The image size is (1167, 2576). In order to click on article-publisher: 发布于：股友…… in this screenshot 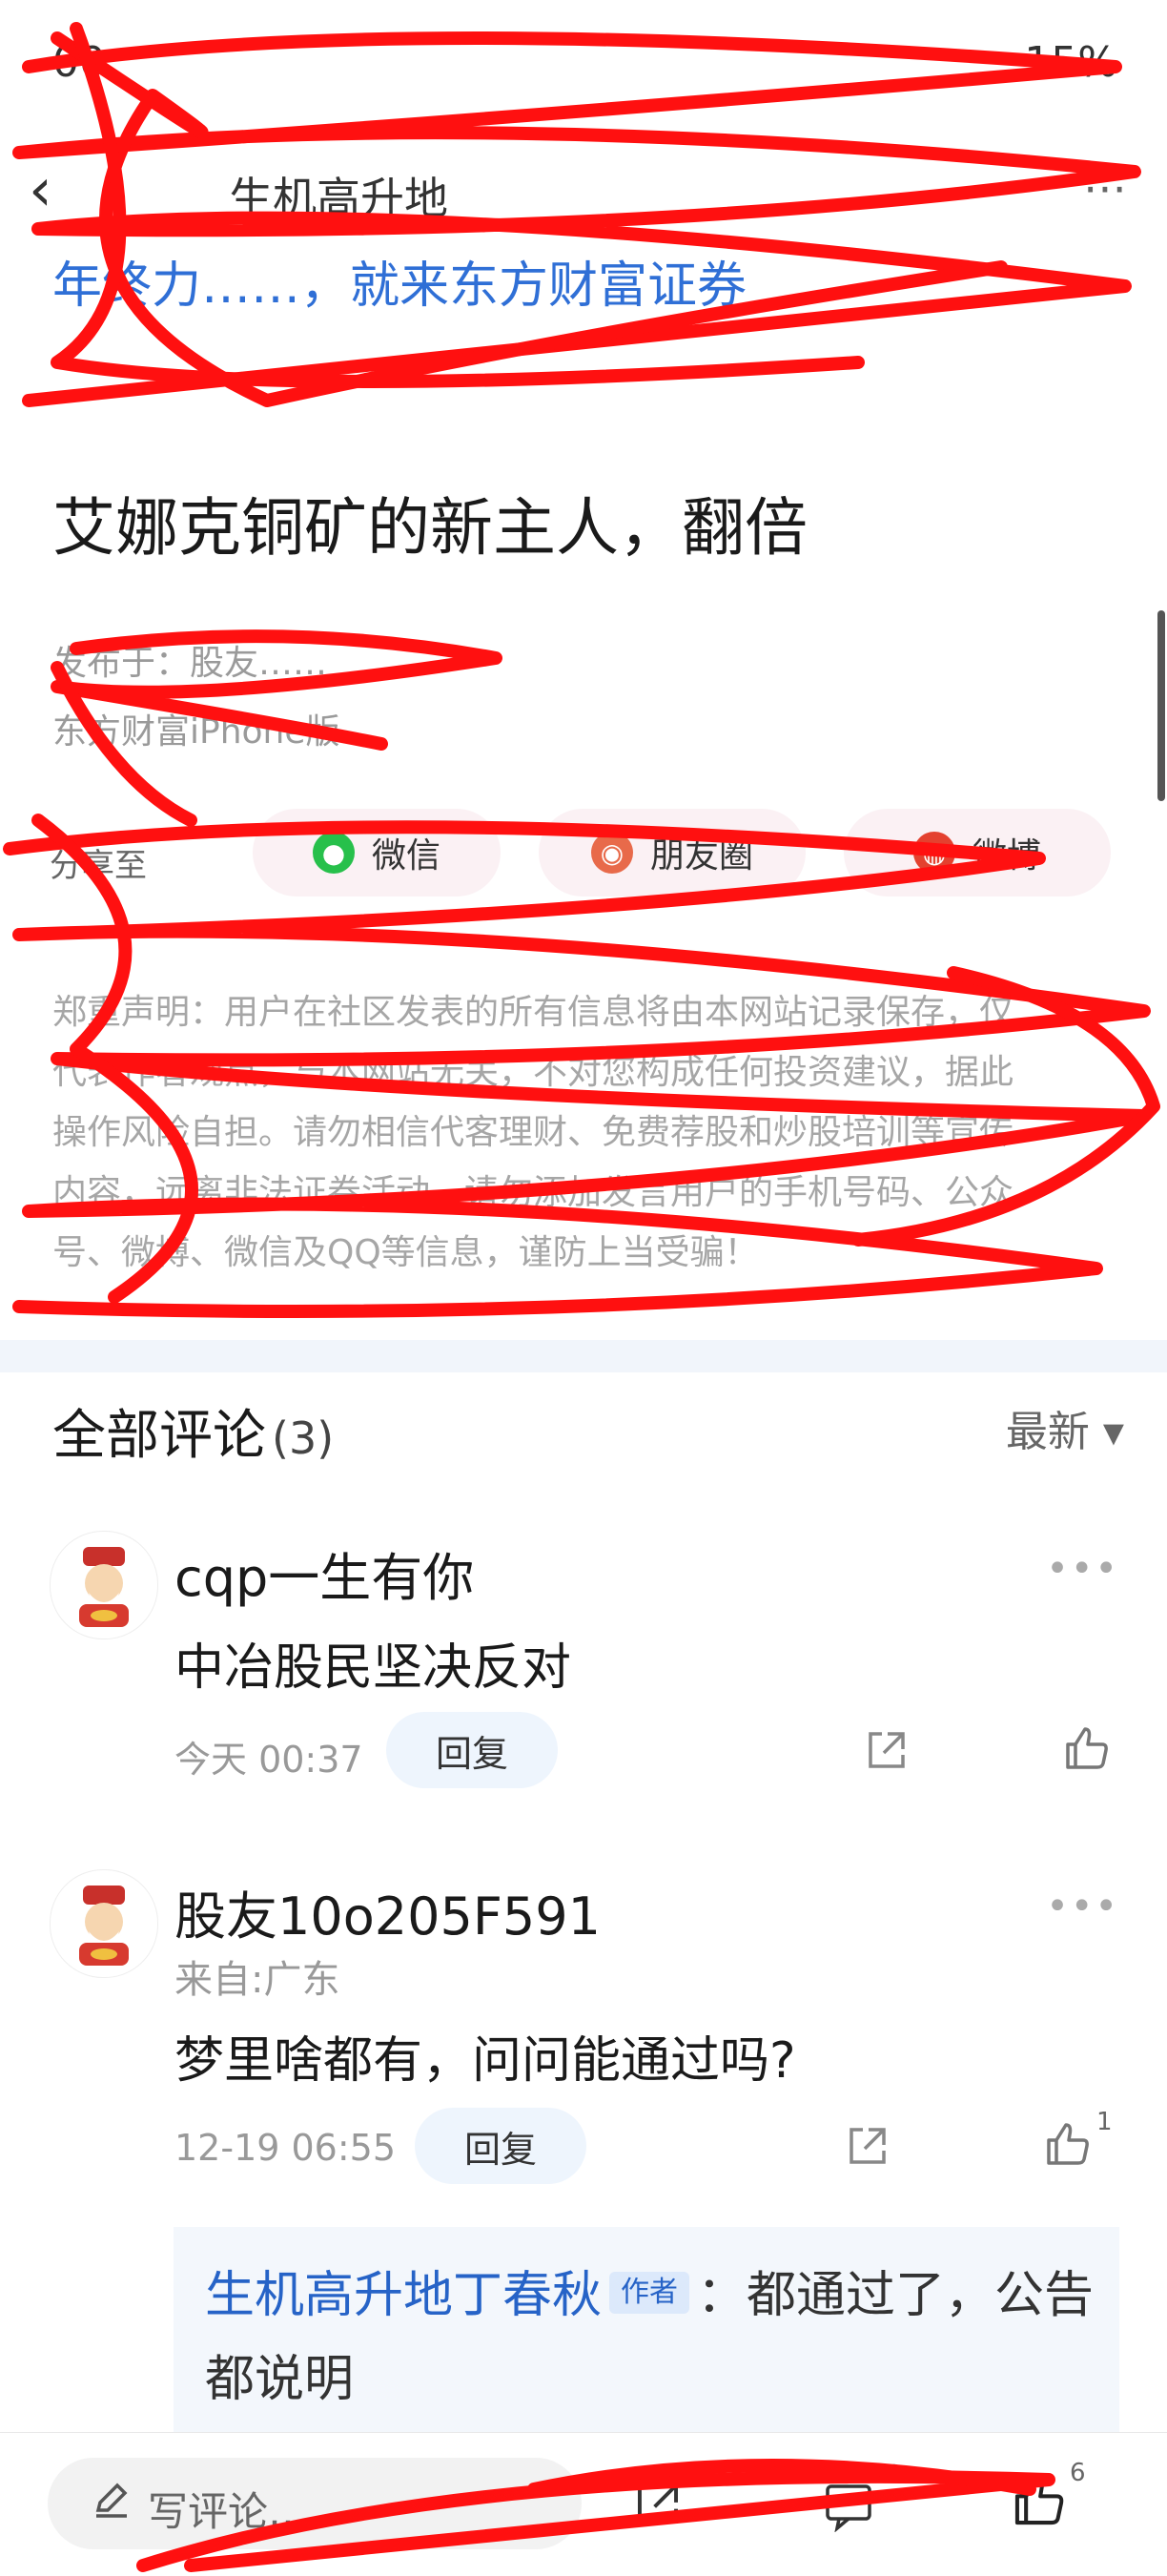, I will do `click(190, 663)`.